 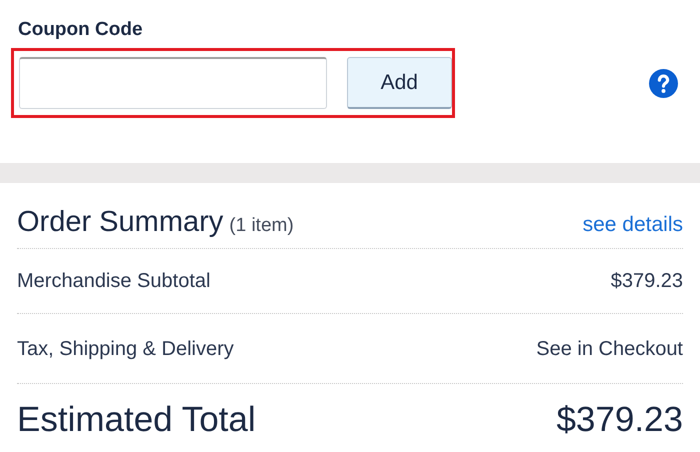 I want to click on section-title: Order Summary, so click(x=120, y=221).